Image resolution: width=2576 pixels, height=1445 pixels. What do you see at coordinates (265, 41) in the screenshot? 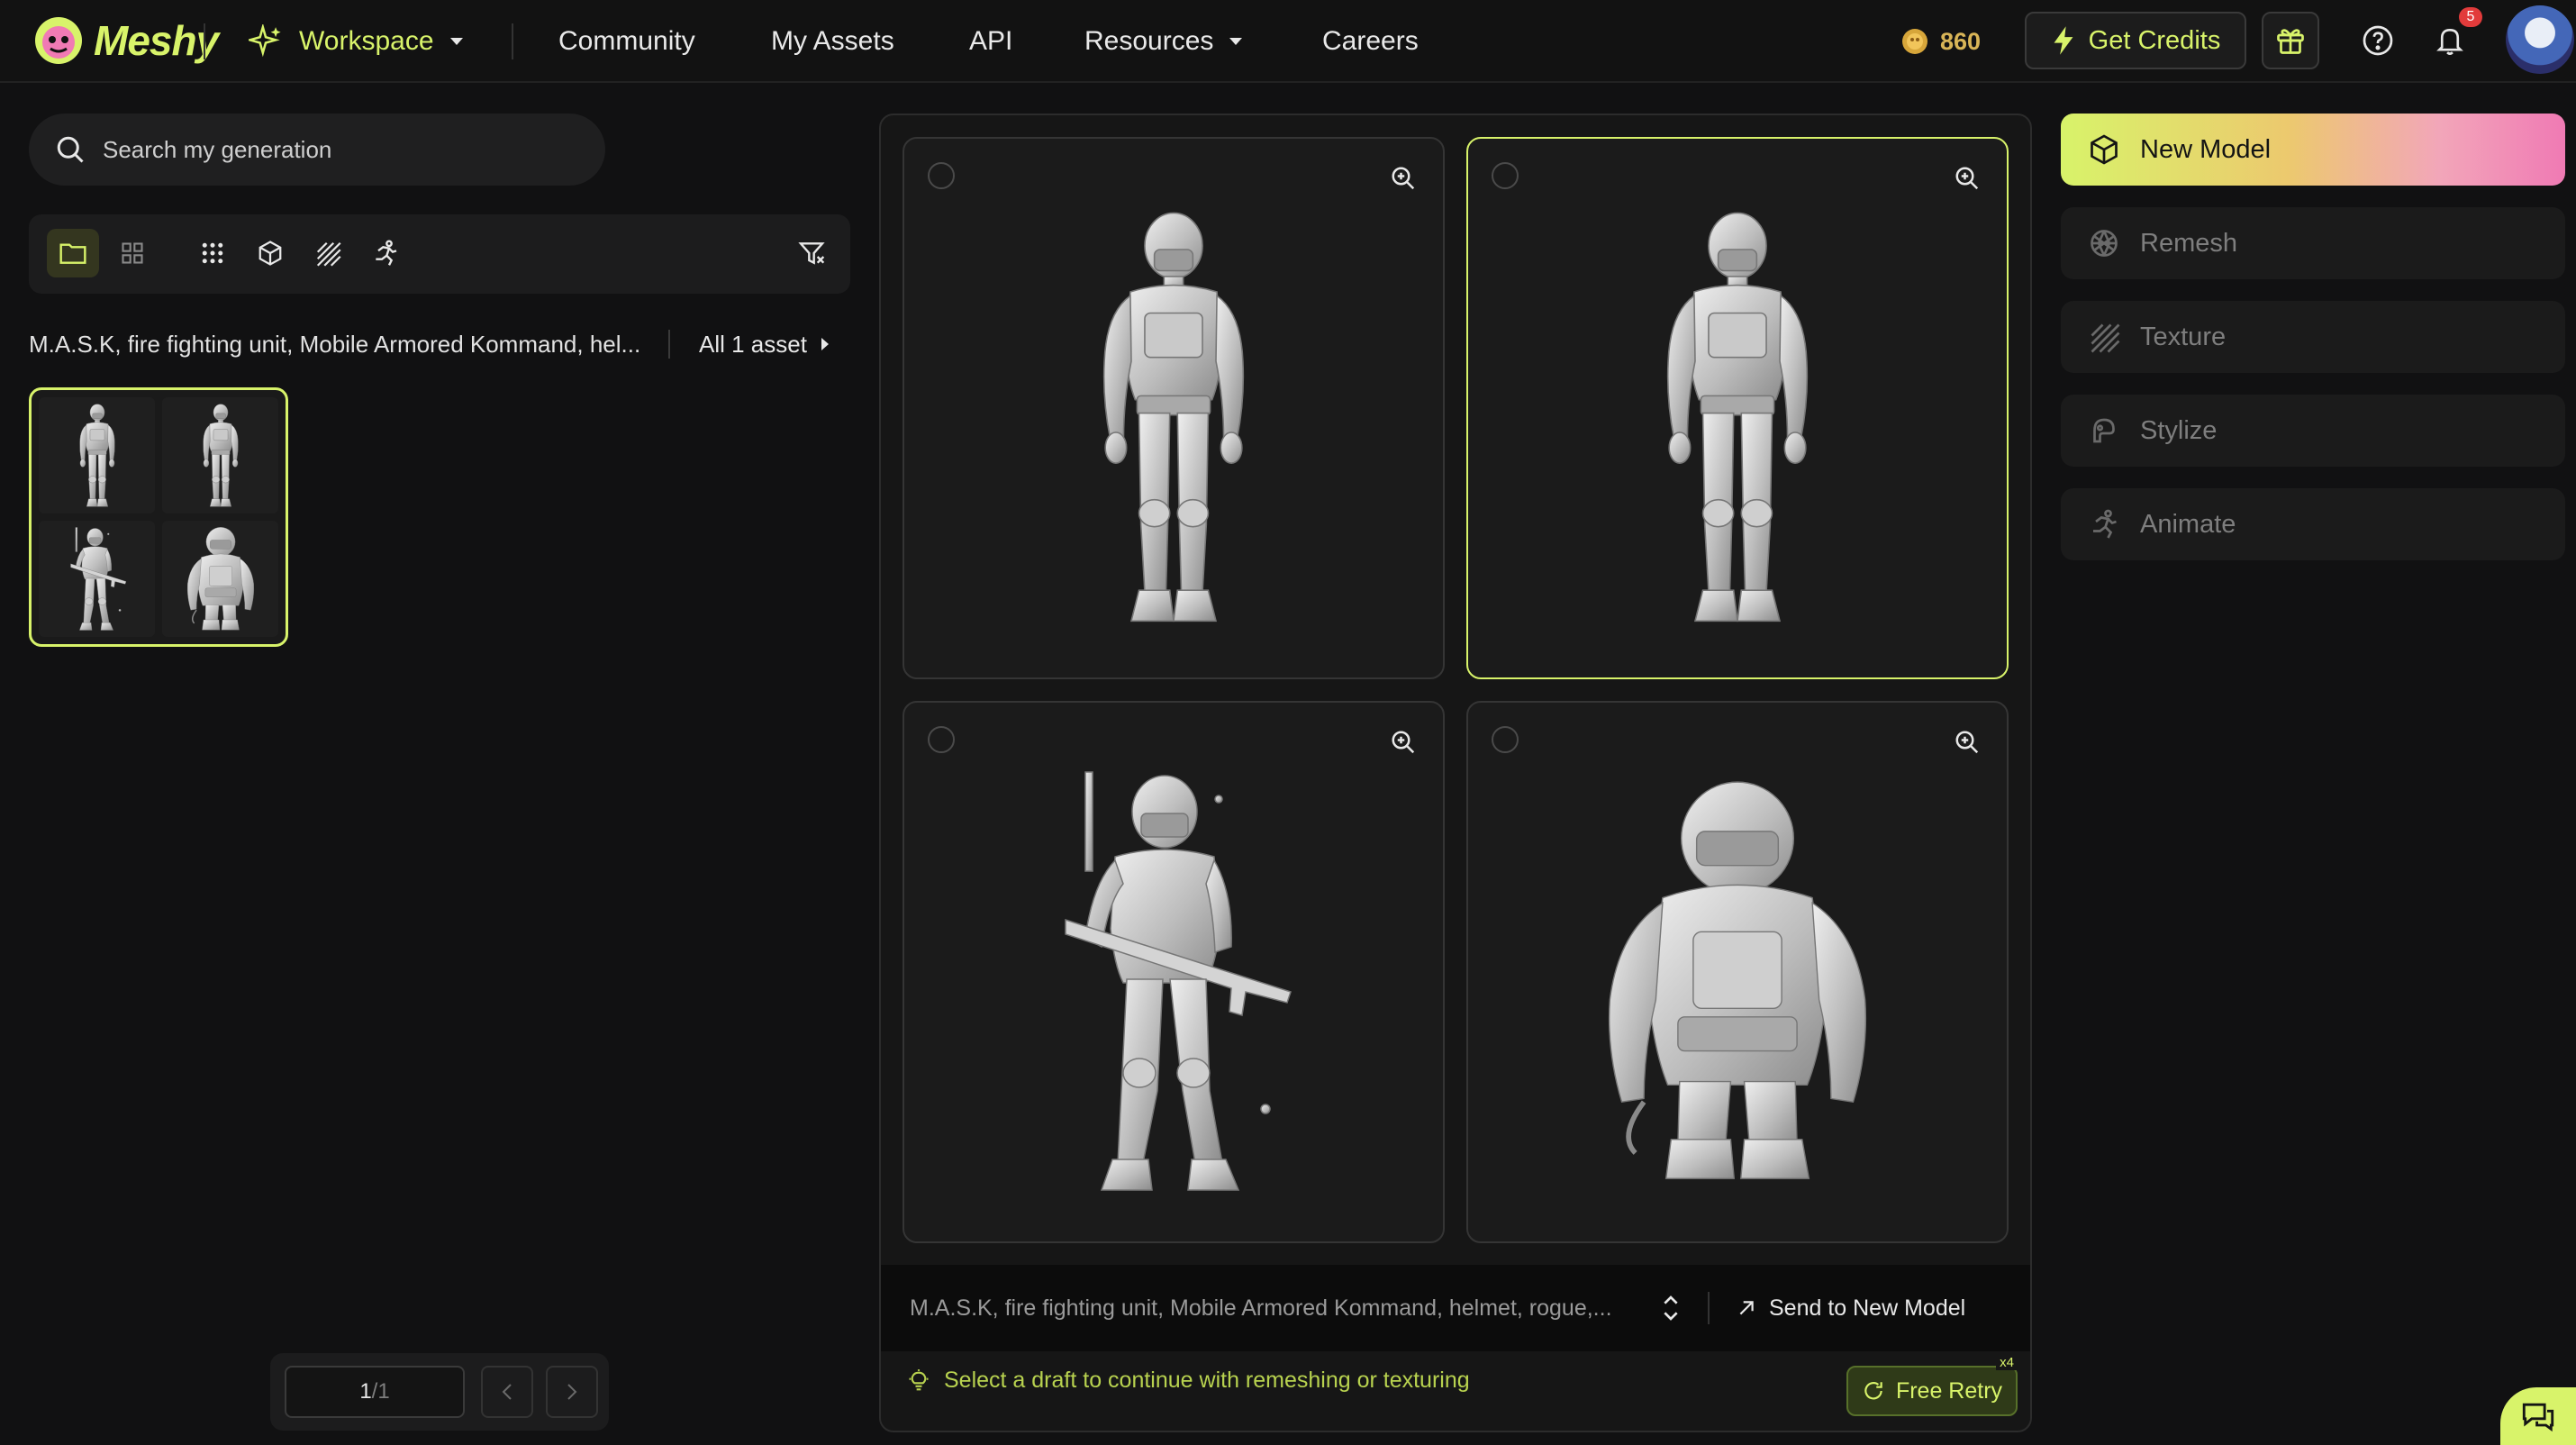
I see `sparkle-icon` at bounding box center [265, 41].